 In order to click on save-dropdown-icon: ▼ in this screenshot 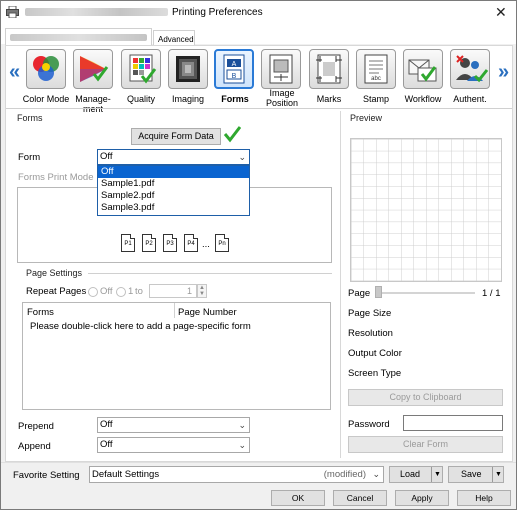, I will do `click(498, 474)`.